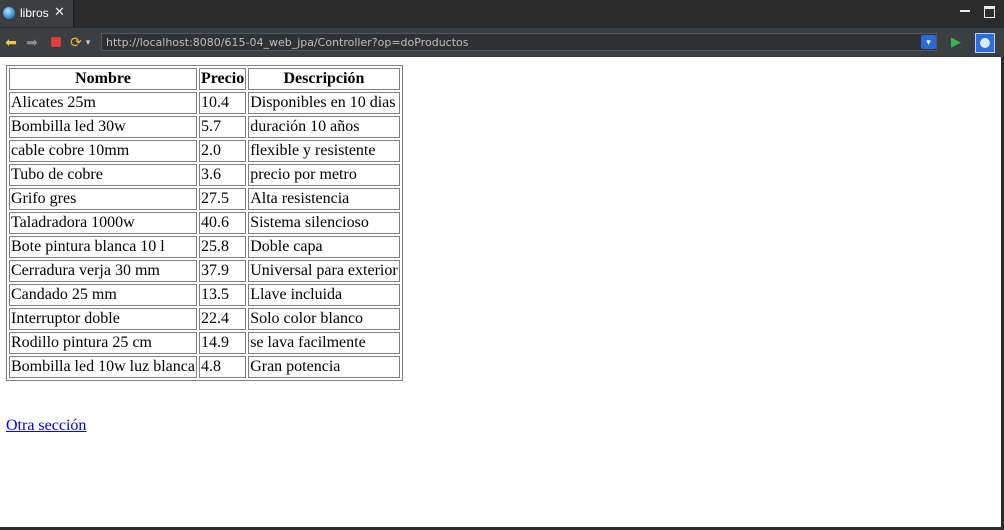  I want to click on table-row: Interruptor doble 22.4 Solo color blanco, so click(204, 319).